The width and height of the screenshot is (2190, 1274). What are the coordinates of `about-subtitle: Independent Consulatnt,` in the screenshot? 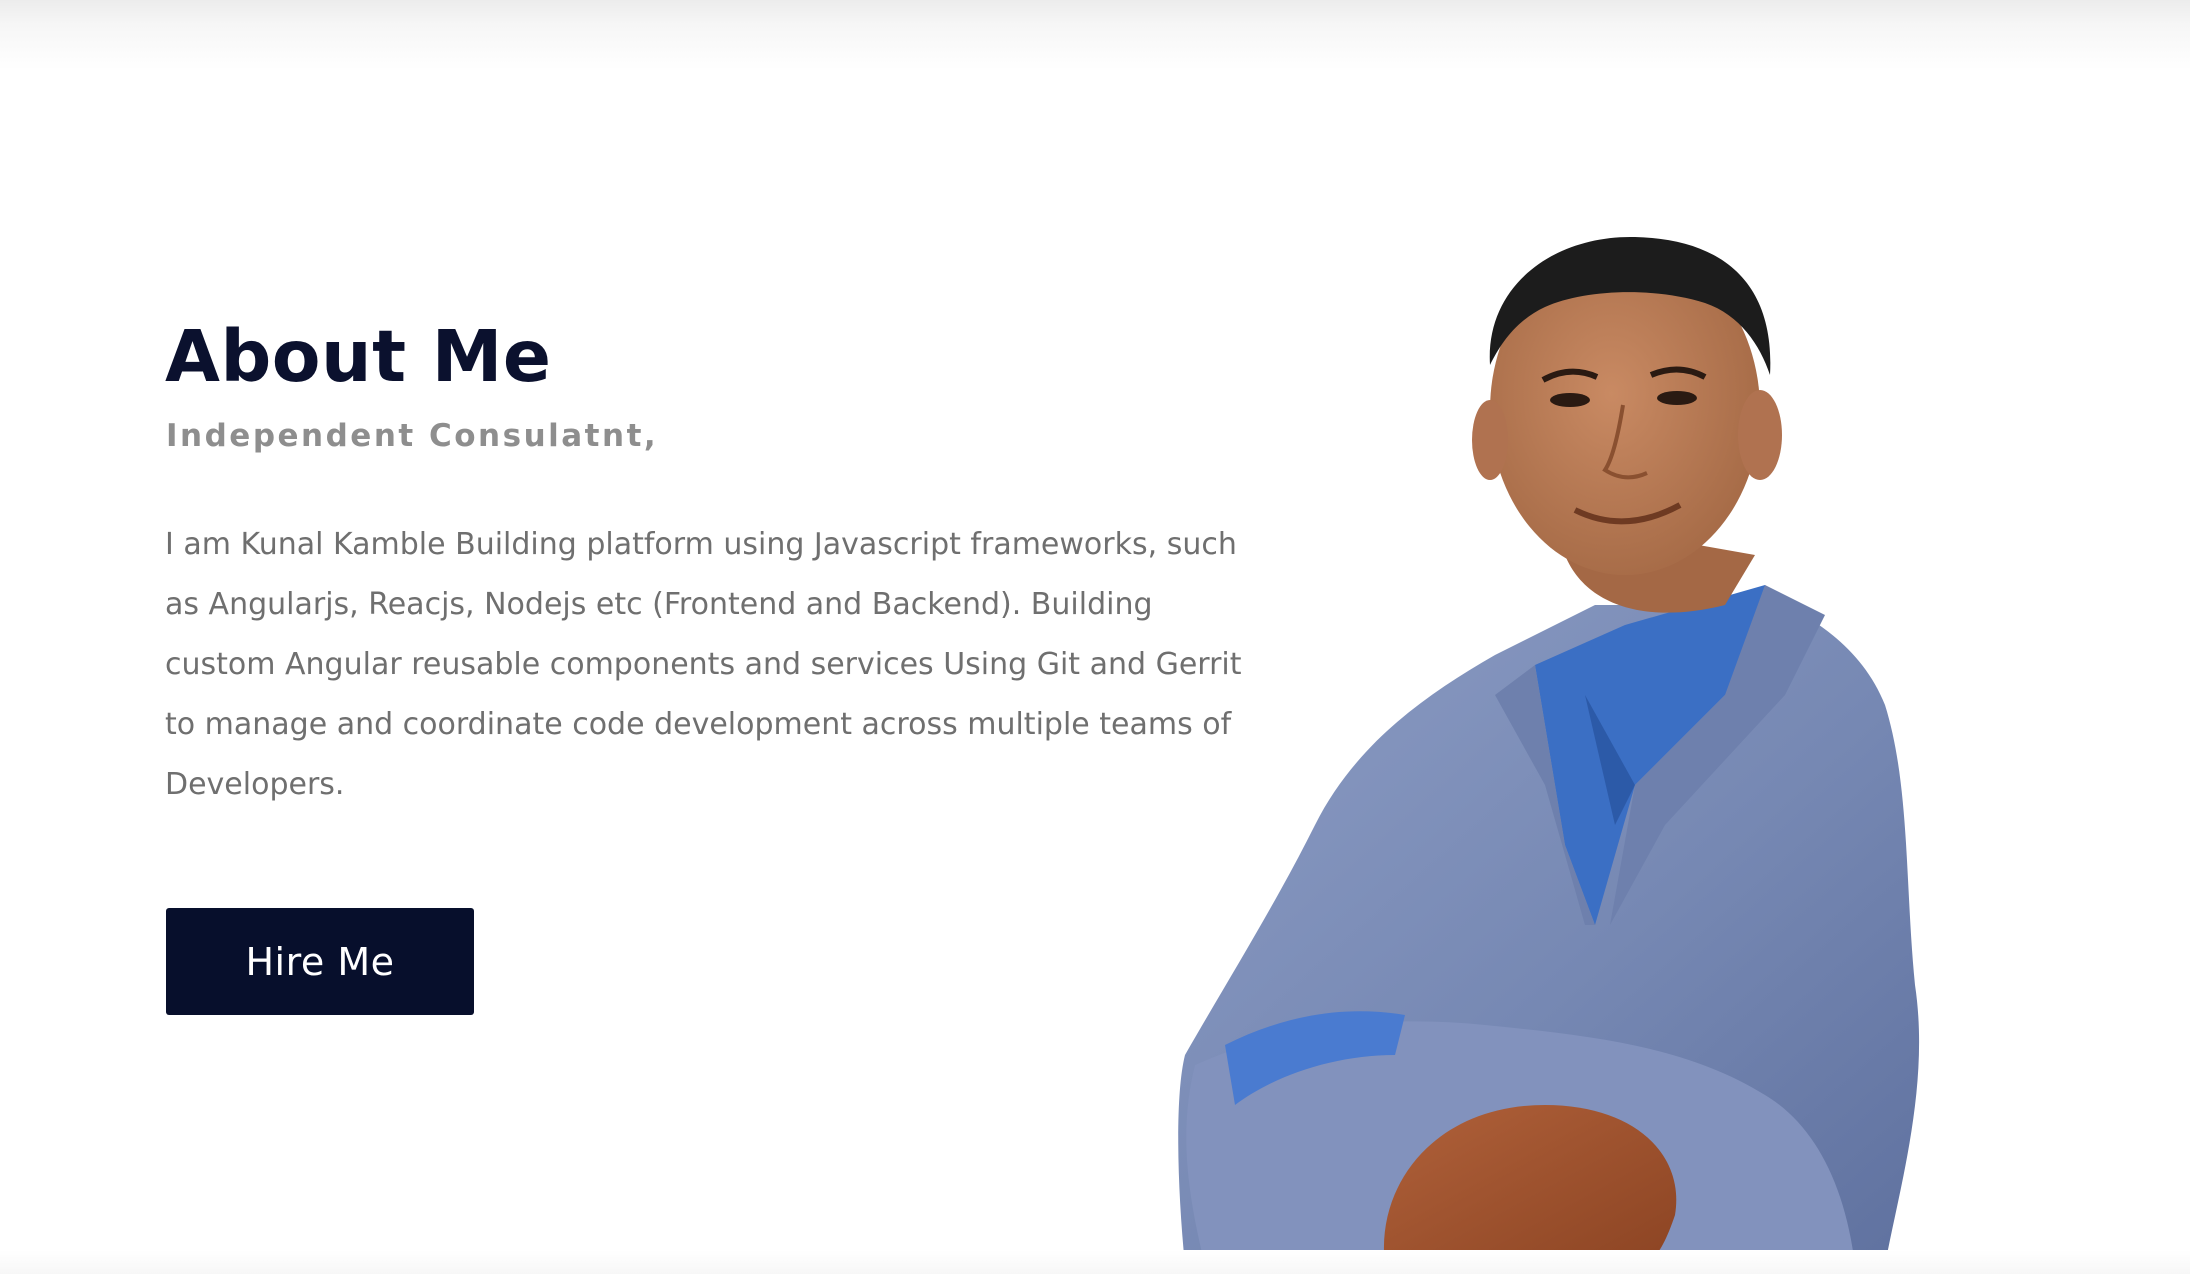 It's located at (412, 436).